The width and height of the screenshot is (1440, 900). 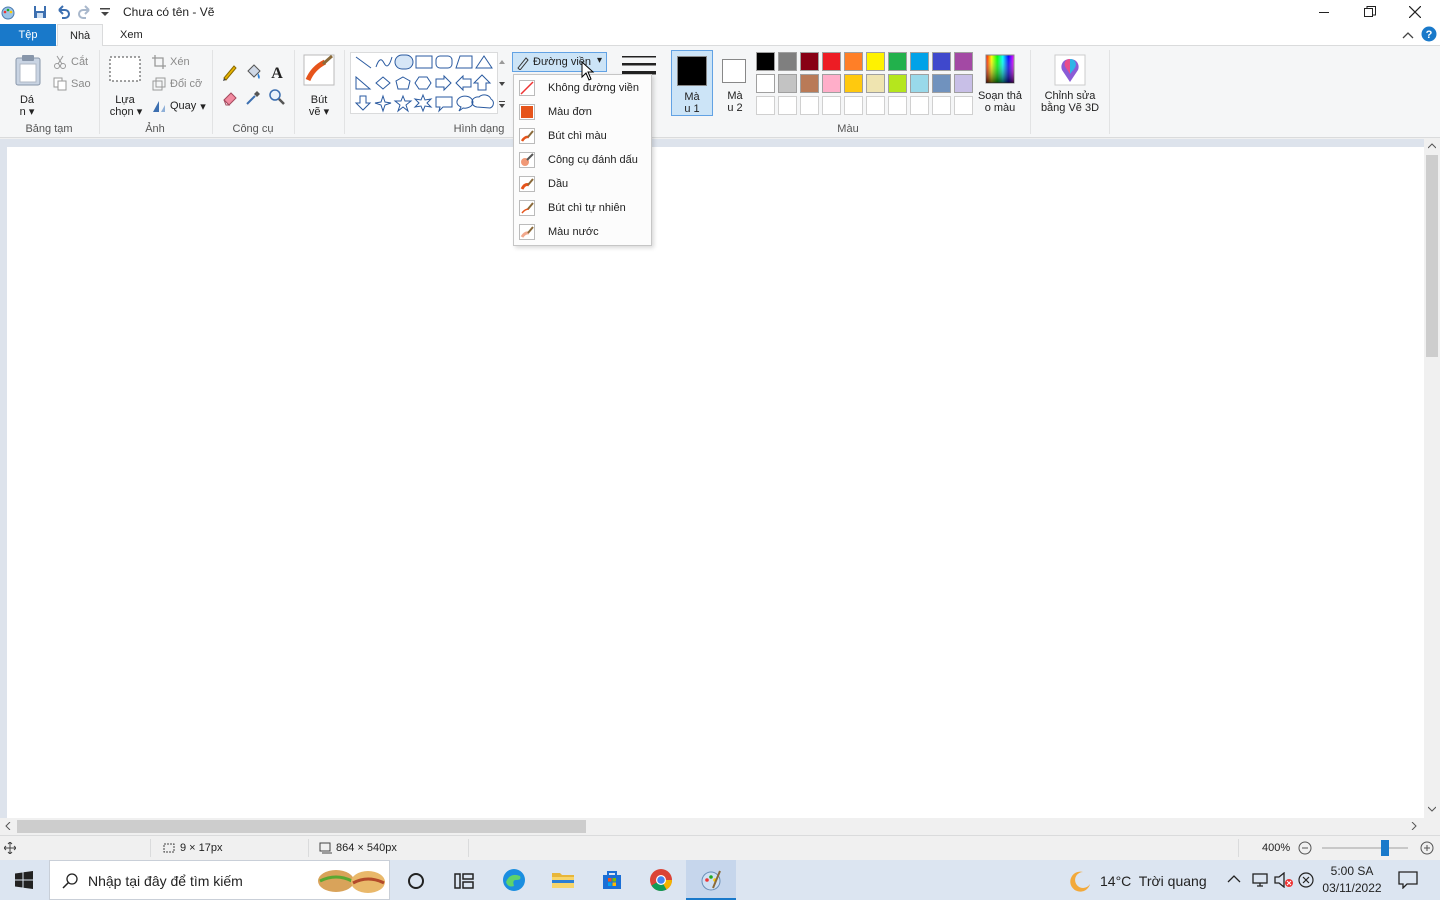 I want to click on chevron-up-icon, so click(x=1234, y=879).